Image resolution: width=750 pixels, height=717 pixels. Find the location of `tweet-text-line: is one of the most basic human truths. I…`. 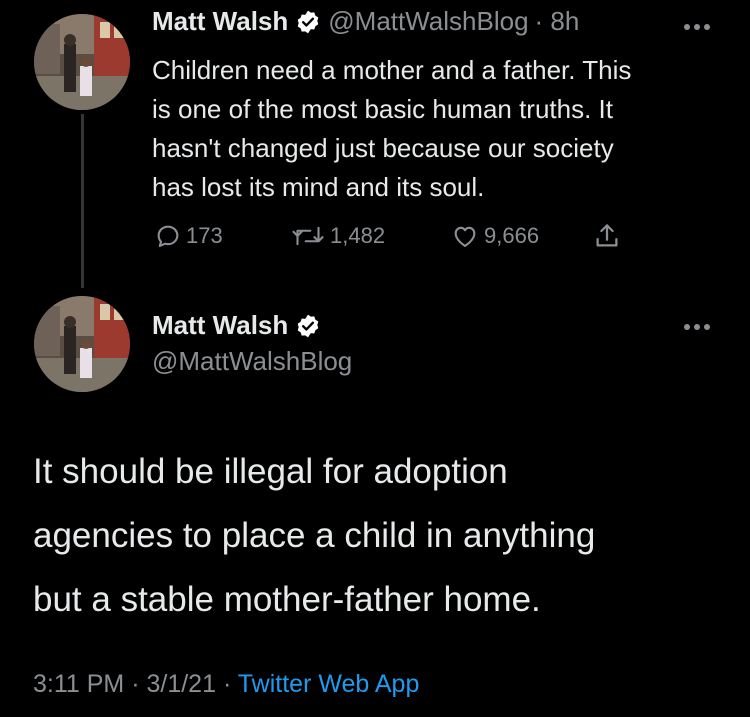

tweet-text-line: is one of the most basic human truths. I… is located at coordinates (383, 109).